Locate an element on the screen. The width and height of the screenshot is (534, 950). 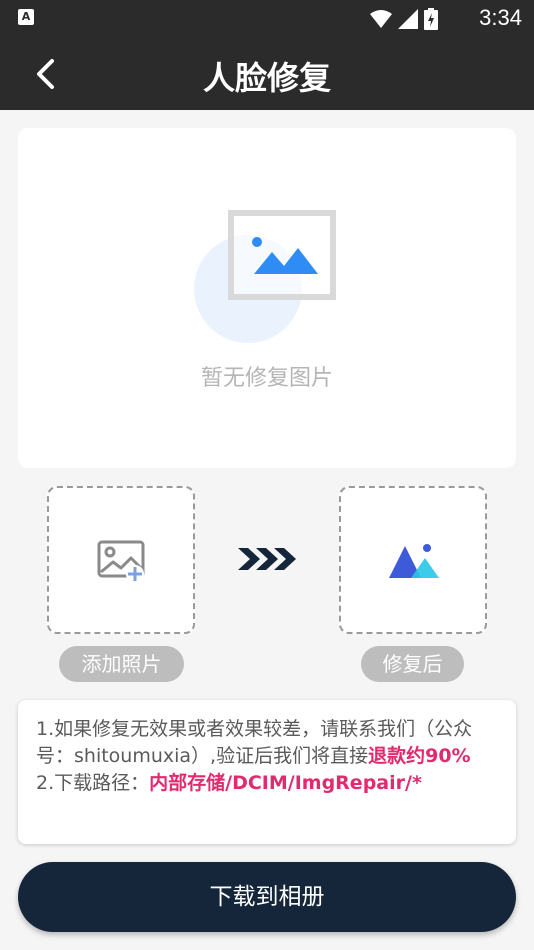
toolbar: 人脸修复 is located at coordinates (267, 73).